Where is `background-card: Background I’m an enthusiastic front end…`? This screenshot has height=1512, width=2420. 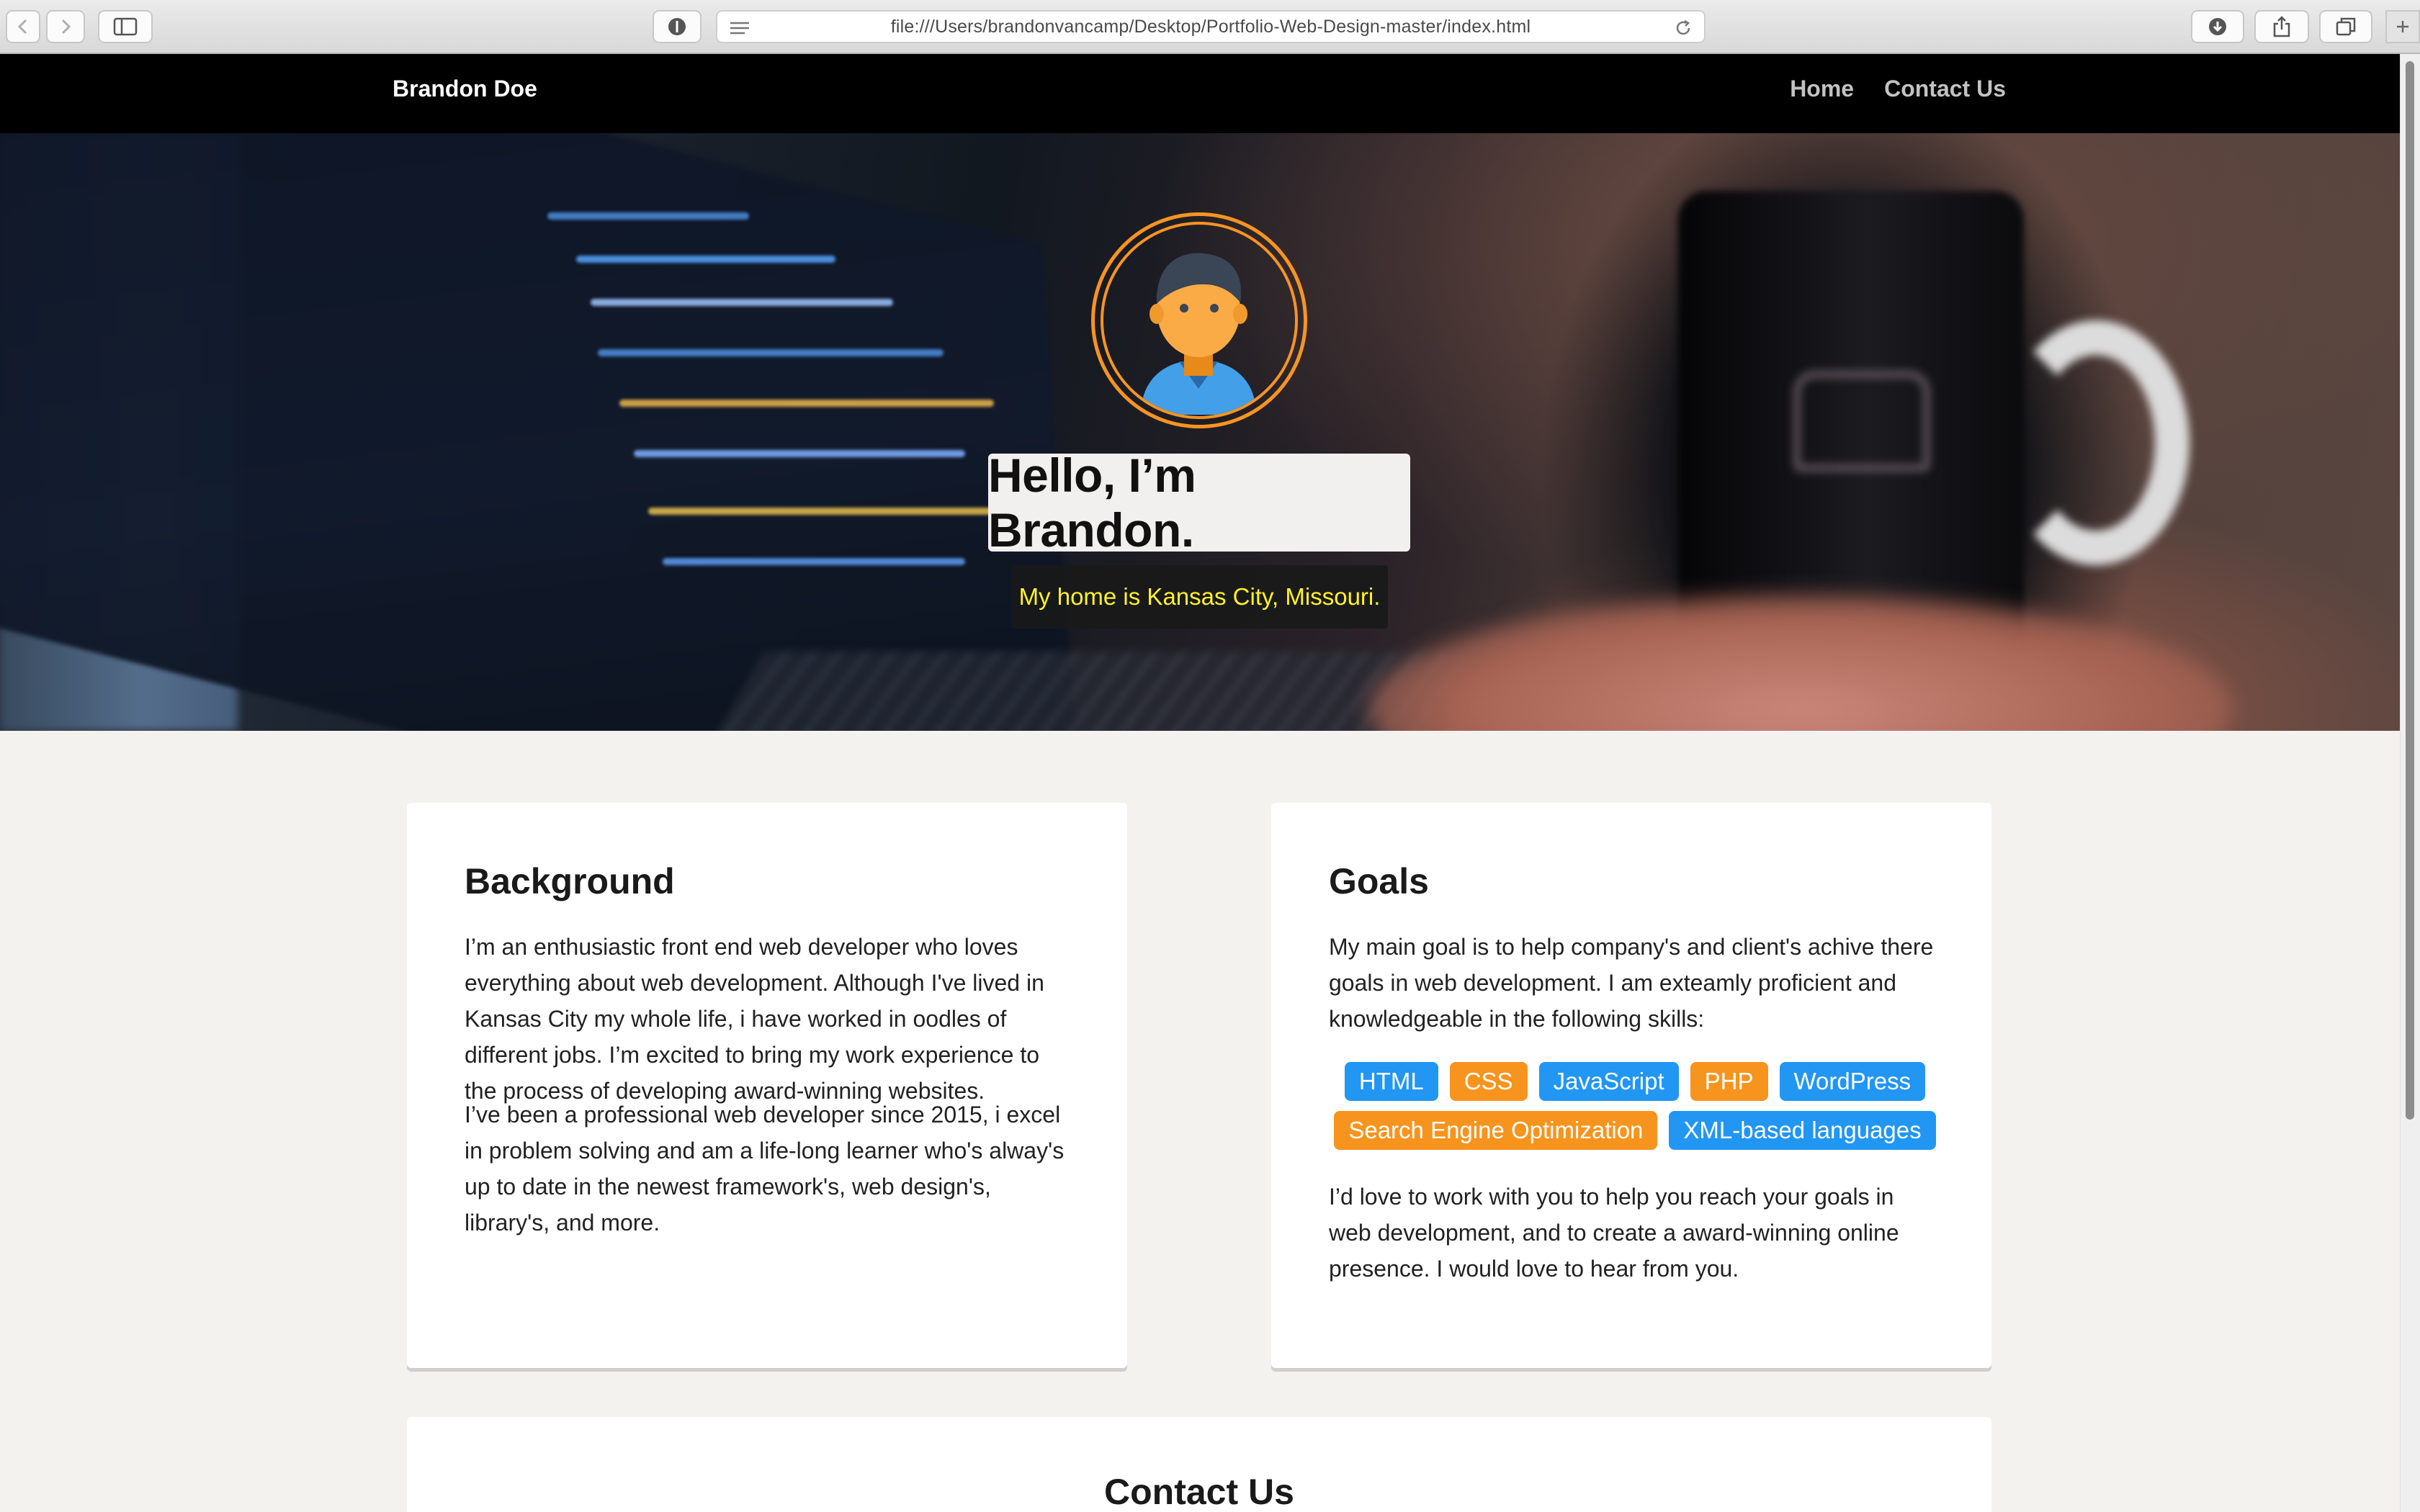 background-card: Background I’m an enthusiastic front end… is located at coordinates (767, 1085).